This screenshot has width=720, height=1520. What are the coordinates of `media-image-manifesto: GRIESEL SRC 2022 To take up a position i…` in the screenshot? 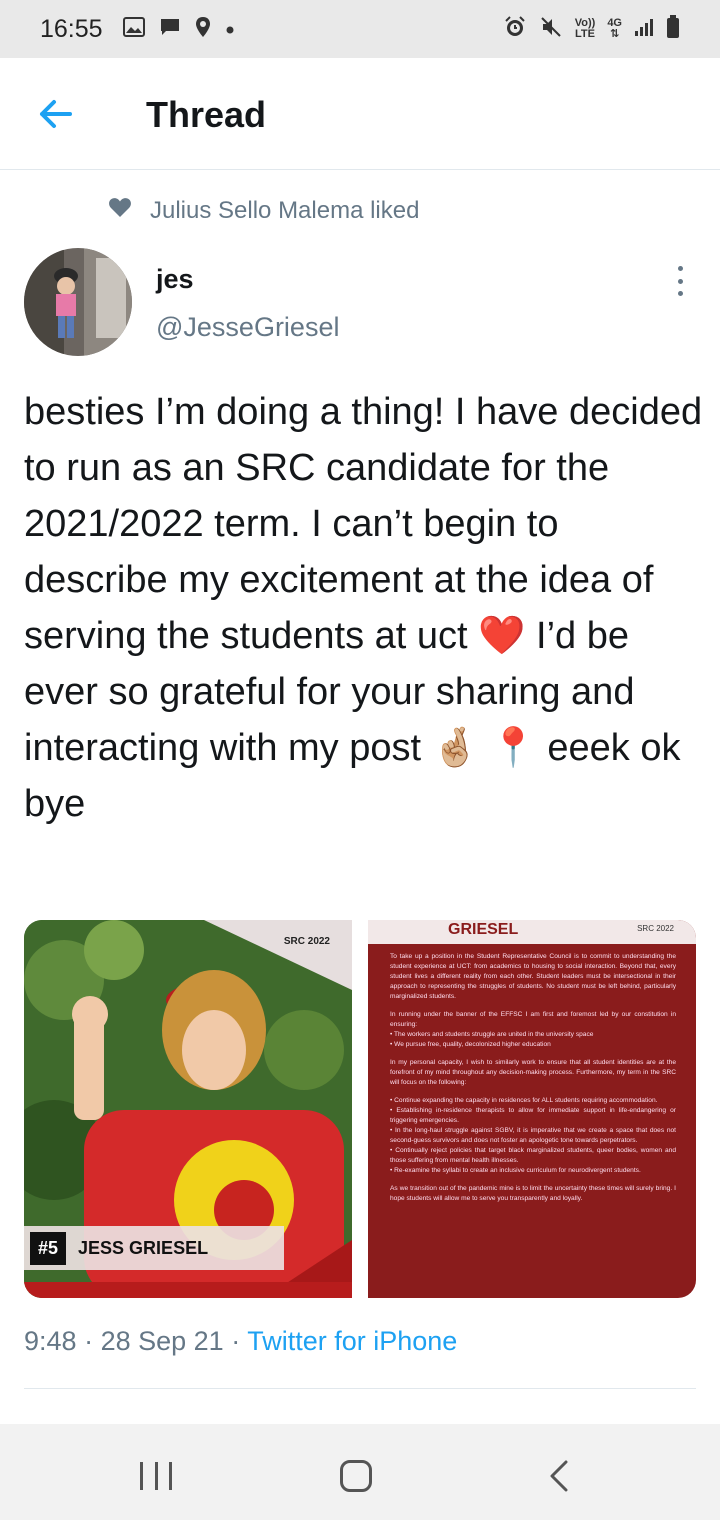 It's located at (532, 1109).